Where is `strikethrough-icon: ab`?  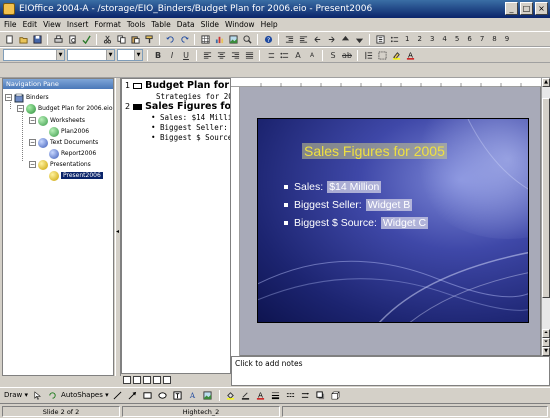 strikethrough-icon: ab is located at coordinates (347, 55).